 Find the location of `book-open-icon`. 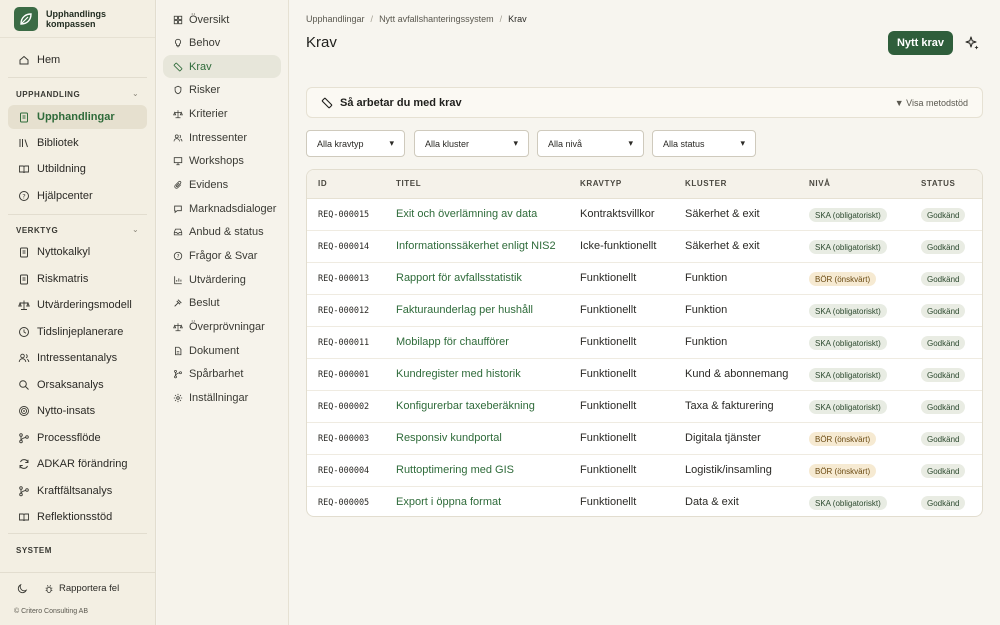

book-open-icon is located at coordinates (24, 169).